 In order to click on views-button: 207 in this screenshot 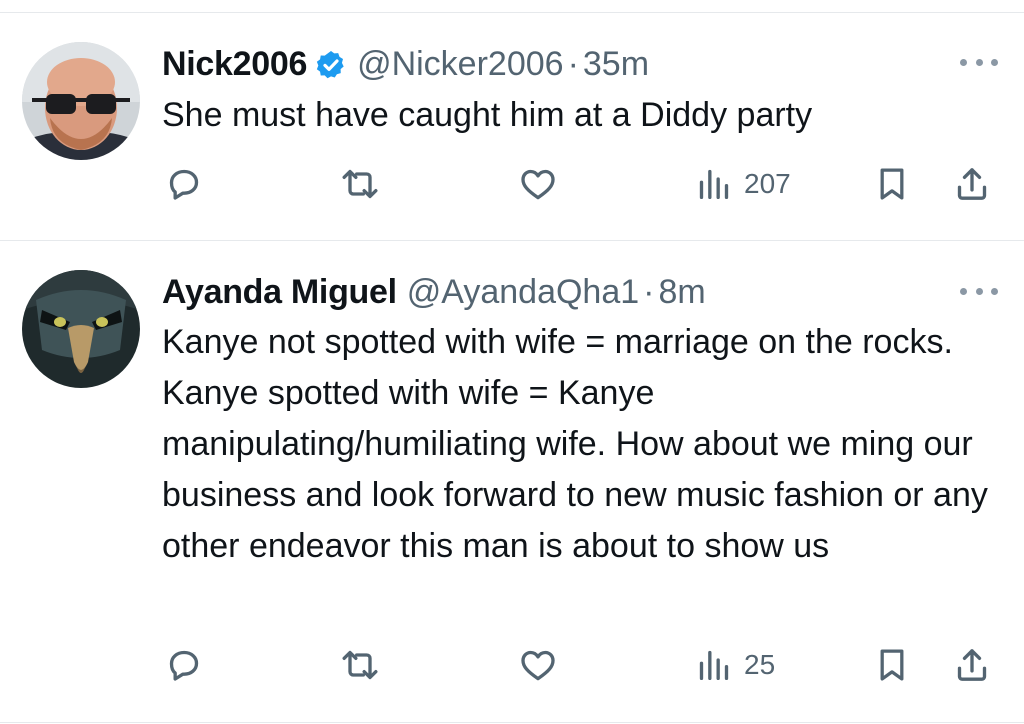, I will do `click(742, 184)`.